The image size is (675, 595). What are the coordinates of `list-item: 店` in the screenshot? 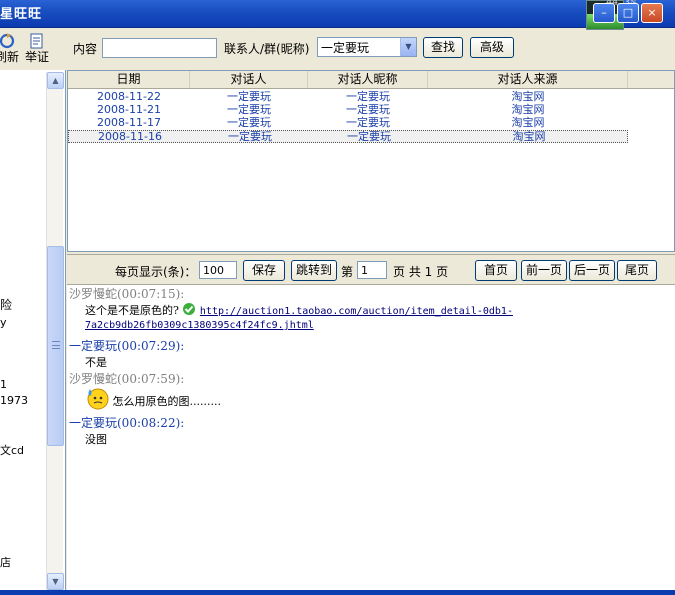 It's located at (5, 562).